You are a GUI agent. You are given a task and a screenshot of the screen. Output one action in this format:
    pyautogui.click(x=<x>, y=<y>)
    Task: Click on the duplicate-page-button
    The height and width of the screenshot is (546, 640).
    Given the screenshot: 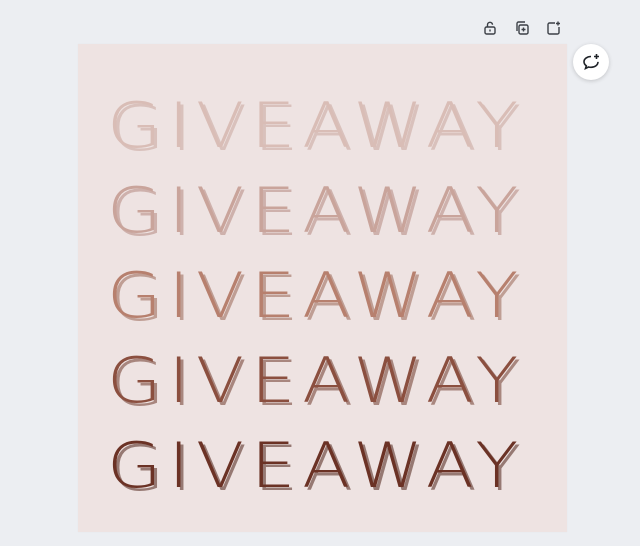 What is the action you would take?
    pyautogui.click(x=522, y=28)
    